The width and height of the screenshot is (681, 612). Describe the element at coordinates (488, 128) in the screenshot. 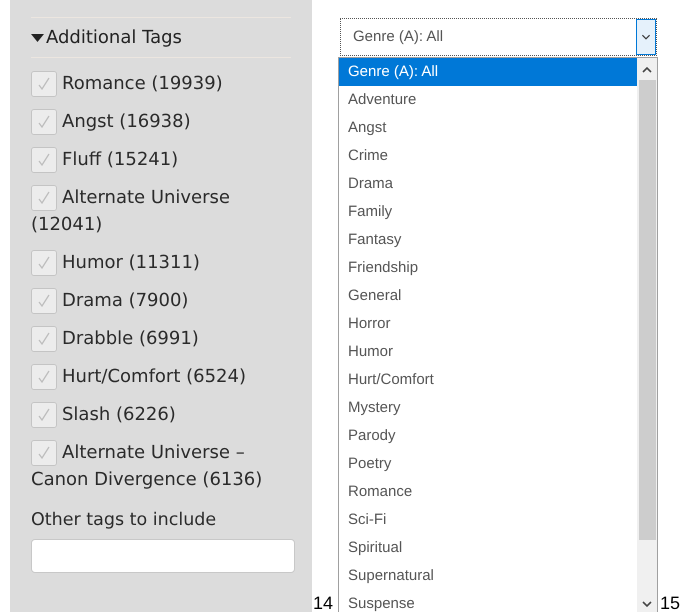

I see `dropdown-option: Angst` at that location.